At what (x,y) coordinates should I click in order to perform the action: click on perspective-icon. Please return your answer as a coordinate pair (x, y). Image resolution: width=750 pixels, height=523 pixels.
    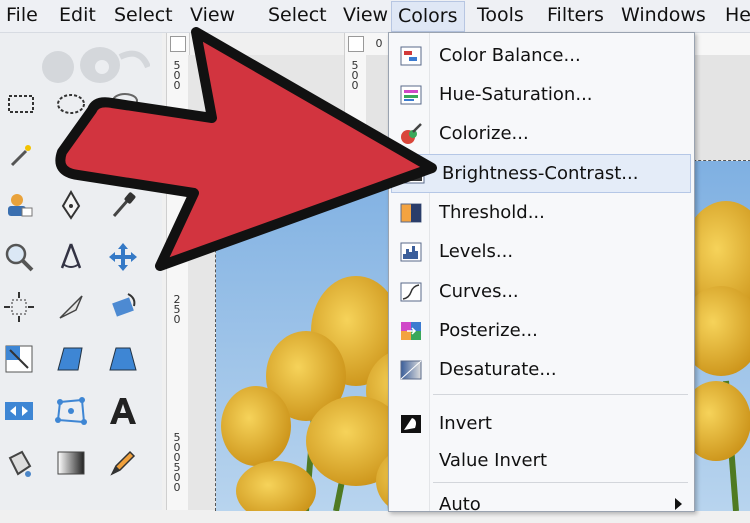
    Looking at the image, I should click on (123, 359).